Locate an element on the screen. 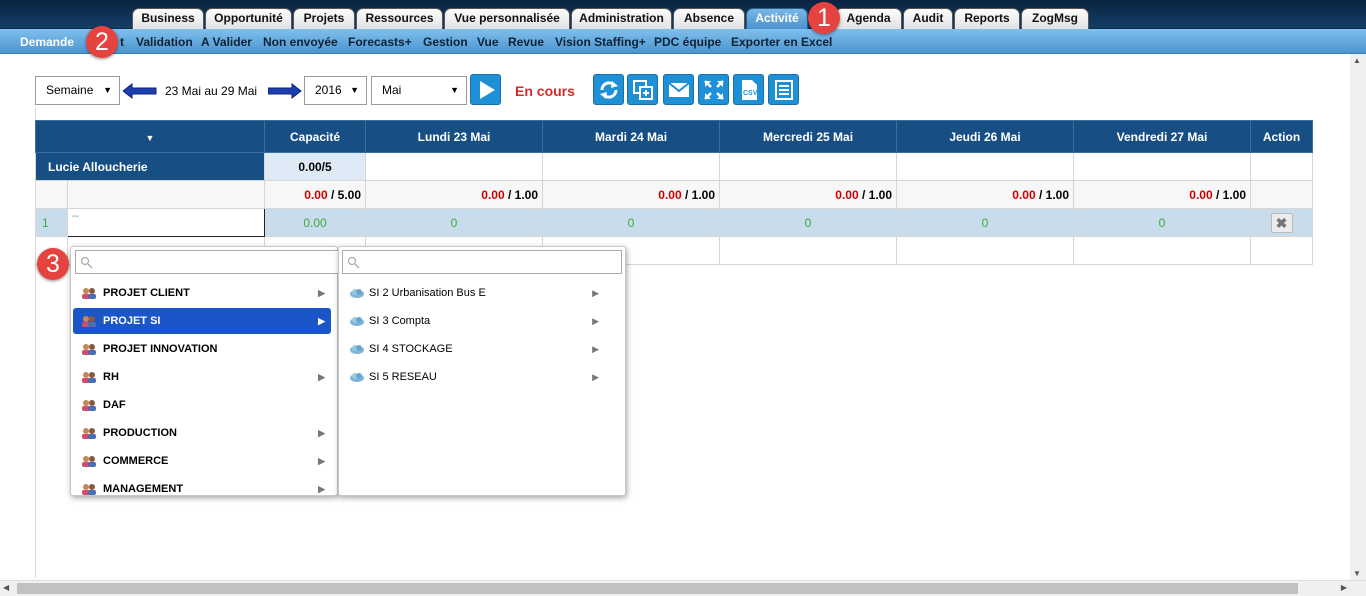 The width and height of the screenshot is (1366, 596). subnav-forecasts: Forecasts+ is located at coordinates (380, 42).